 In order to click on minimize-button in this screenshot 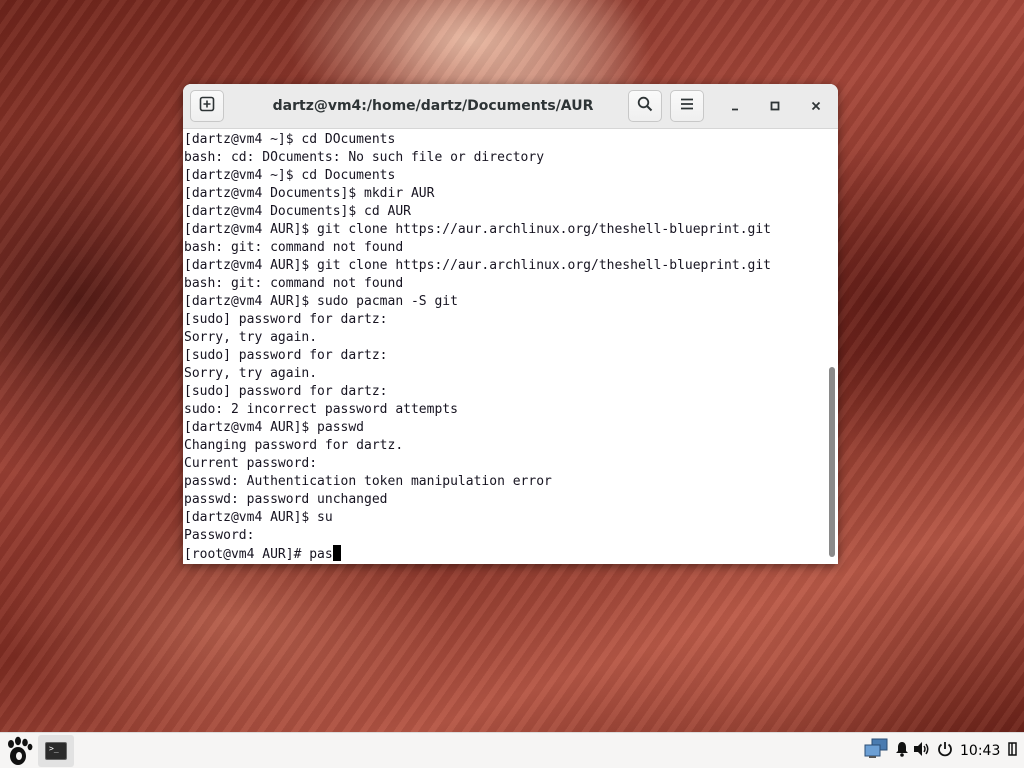, I will do `click(735, 106)`.